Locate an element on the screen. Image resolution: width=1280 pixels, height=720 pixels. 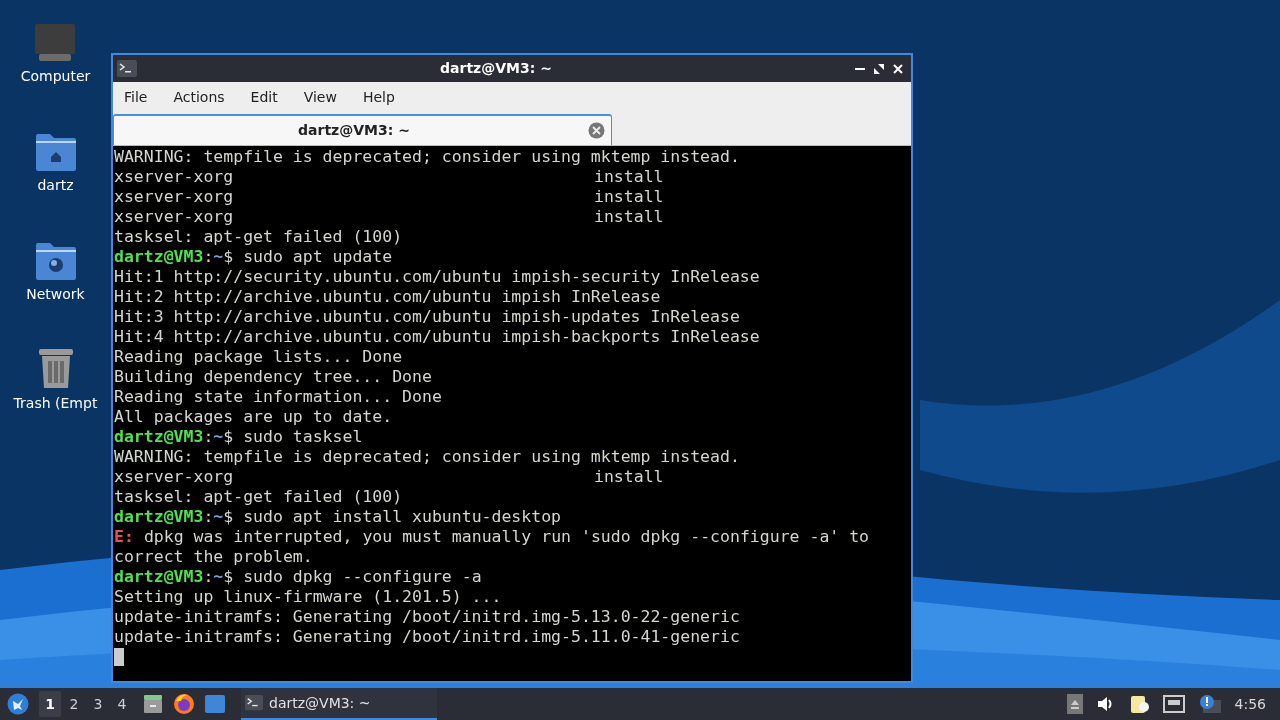
desktop-icon-label: Computer is located at coordinates (55, 76).